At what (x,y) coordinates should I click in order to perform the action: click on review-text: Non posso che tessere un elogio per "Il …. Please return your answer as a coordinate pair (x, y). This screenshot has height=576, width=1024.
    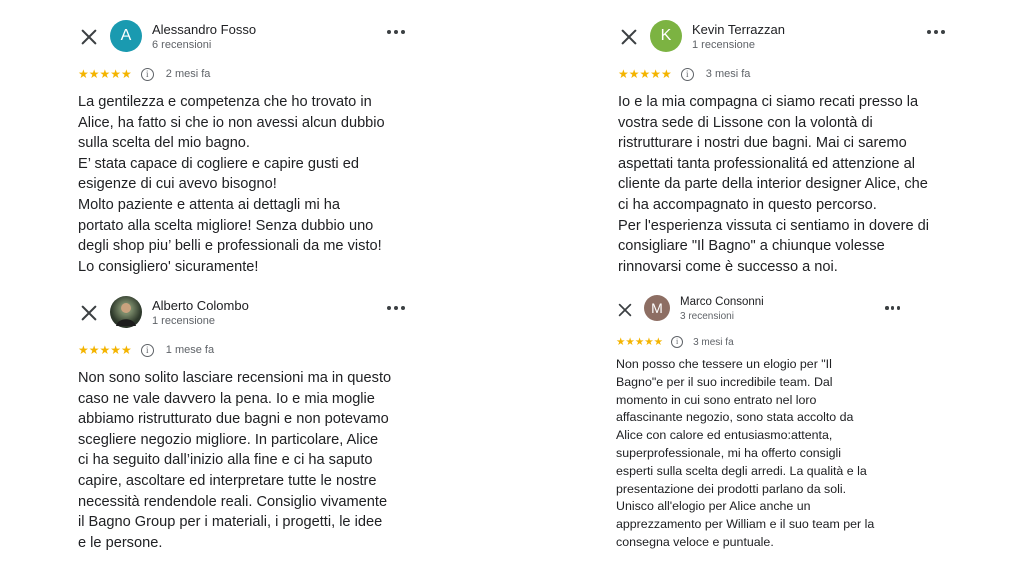
    Looking at the image, I should click on (745, 453).